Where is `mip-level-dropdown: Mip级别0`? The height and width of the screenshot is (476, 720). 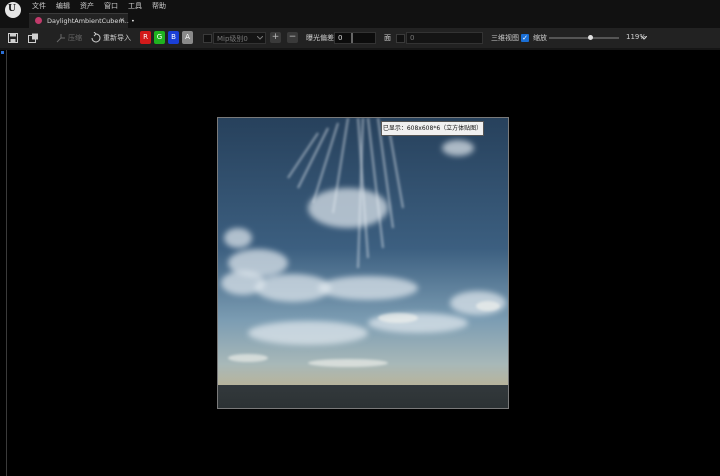
mip-level-dropdown: Mip级别0 is located at coordinates (239, 38).